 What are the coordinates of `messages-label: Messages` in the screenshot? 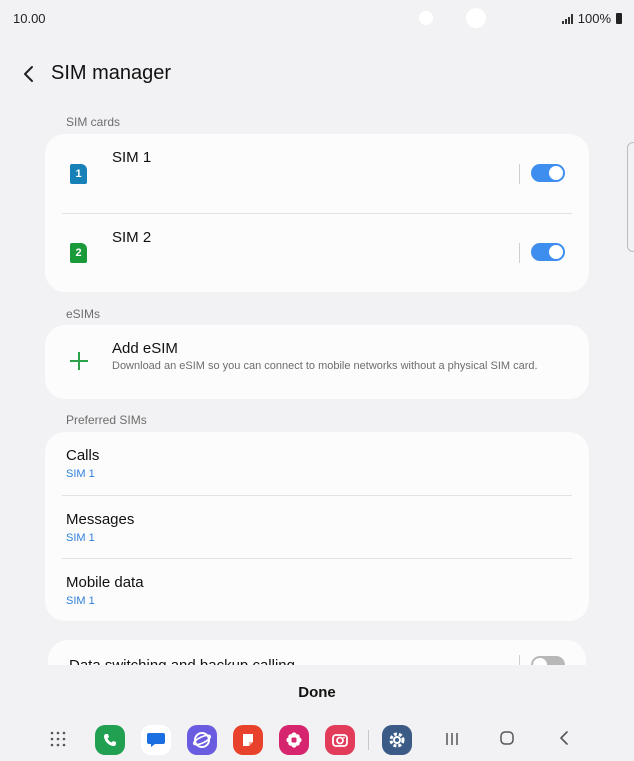 It's located at (100, 519).